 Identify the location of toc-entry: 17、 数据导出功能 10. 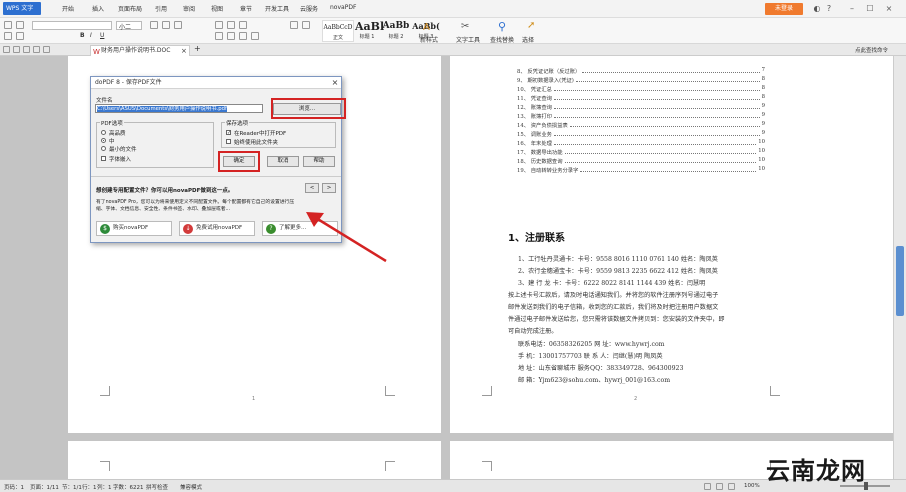
(641, 152).